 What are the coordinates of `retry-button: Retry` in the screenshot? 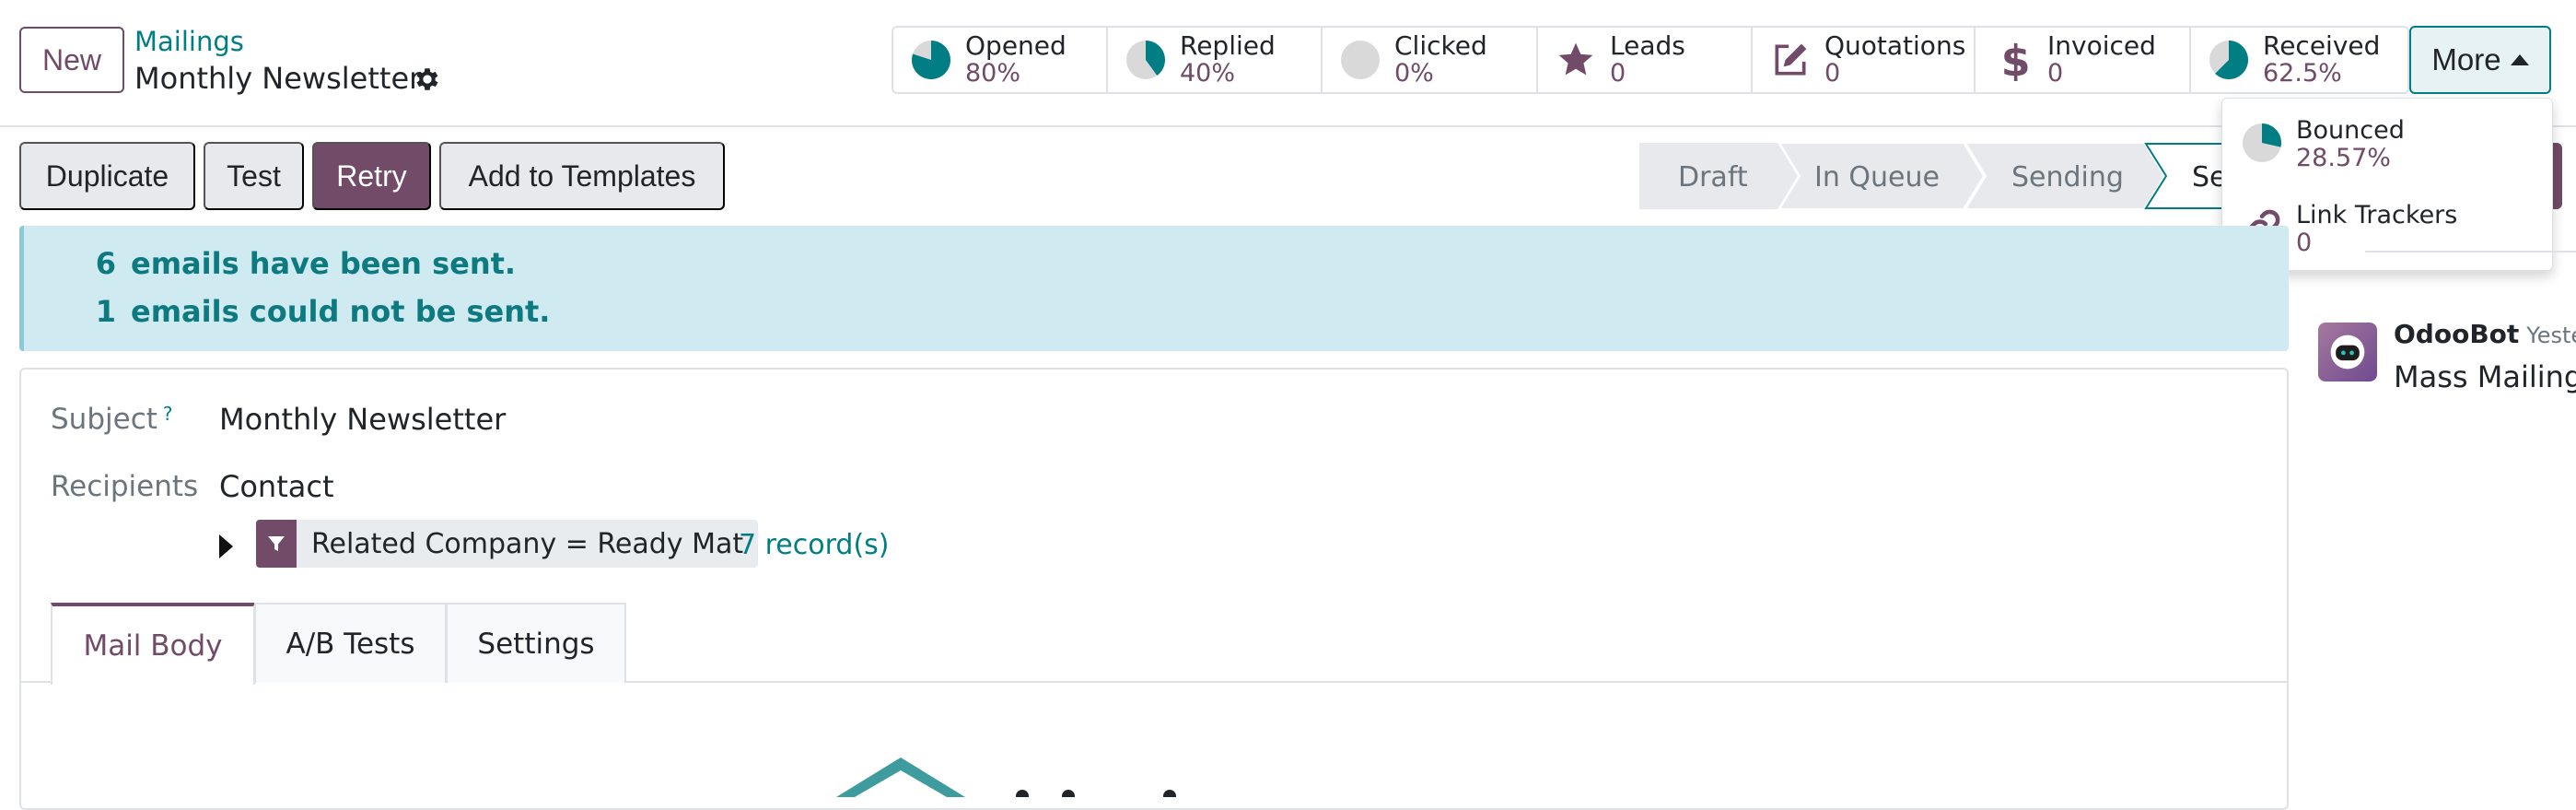 It's located at (371, 176).